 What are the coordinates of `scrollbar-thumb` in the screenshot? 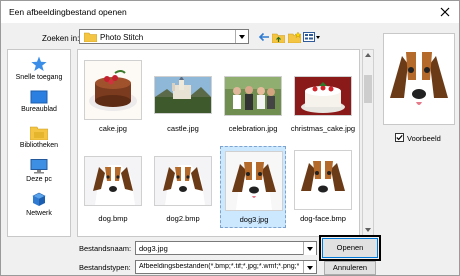 It's located at (368, 89).